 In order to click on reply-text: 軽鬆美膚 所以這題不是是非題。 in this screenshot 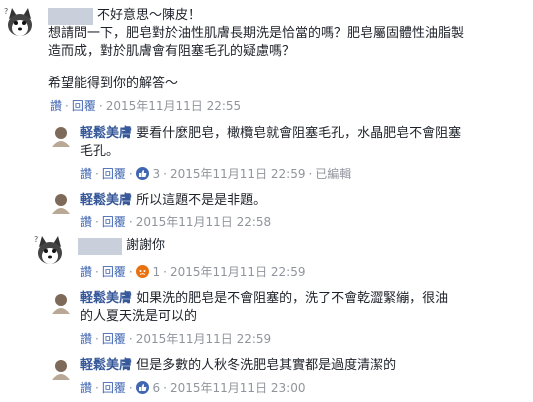, I will do `click(173, 201)`.